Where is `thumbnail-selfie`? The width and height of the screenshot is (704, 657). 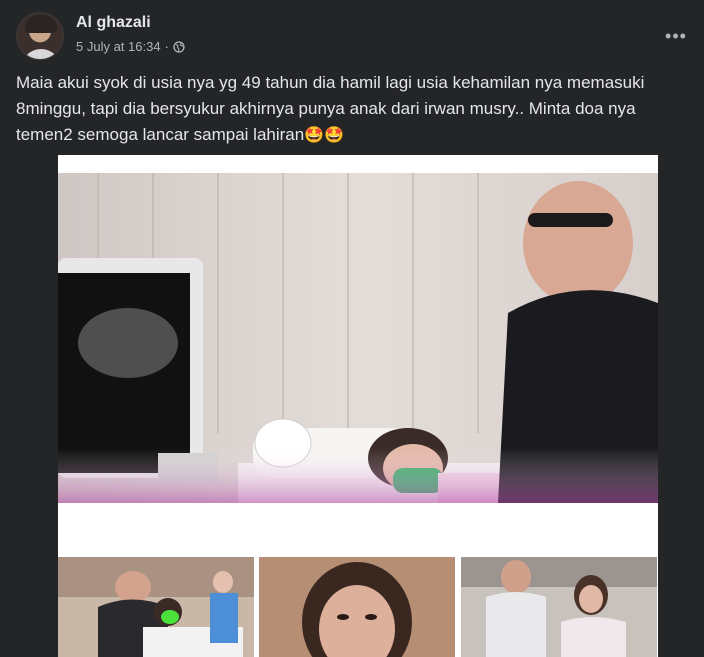 thumbnail-selfie is located at coordinates (357, 607).